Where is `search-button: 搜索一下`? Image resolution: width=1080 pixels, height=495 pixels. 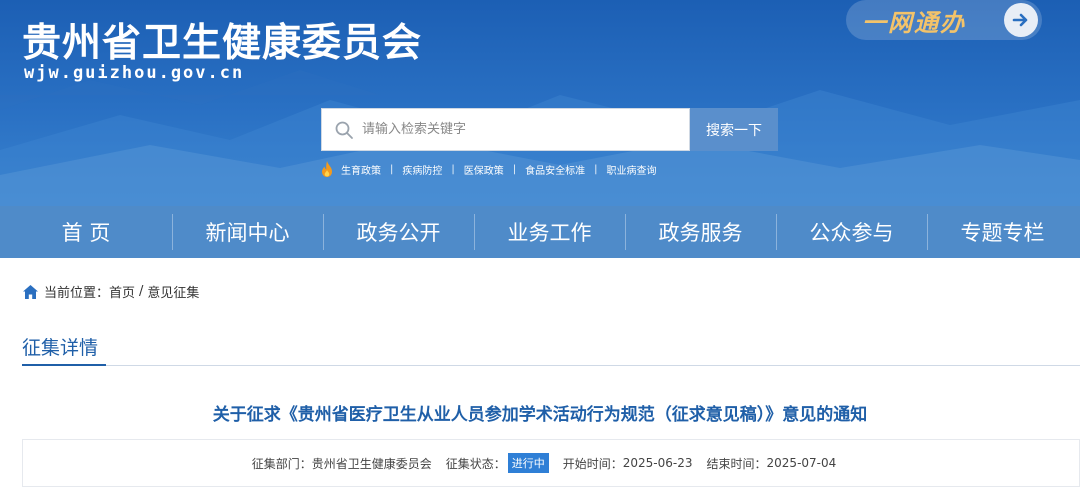
search-button: 搜索一下 is located at coordinates (734, 129).